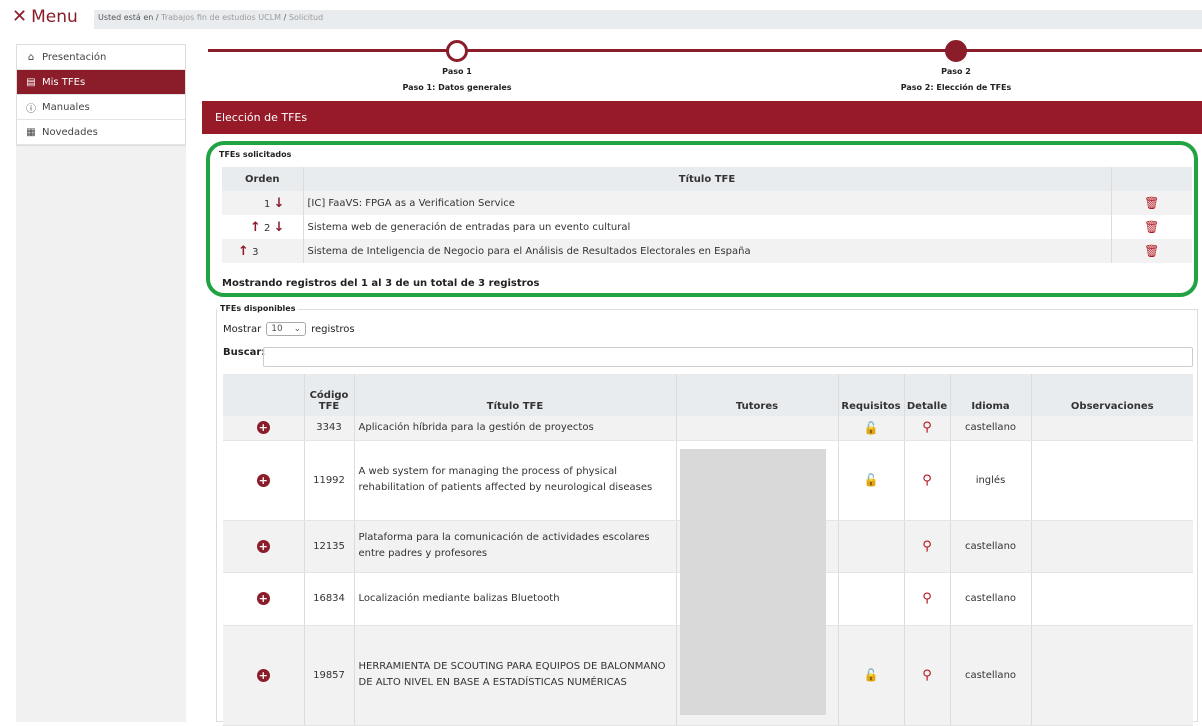  What do you see at coordinates (70, 132) in the screenshot?
I see `sidebar-item-label: Novedades` at bounding box center [70, 132].